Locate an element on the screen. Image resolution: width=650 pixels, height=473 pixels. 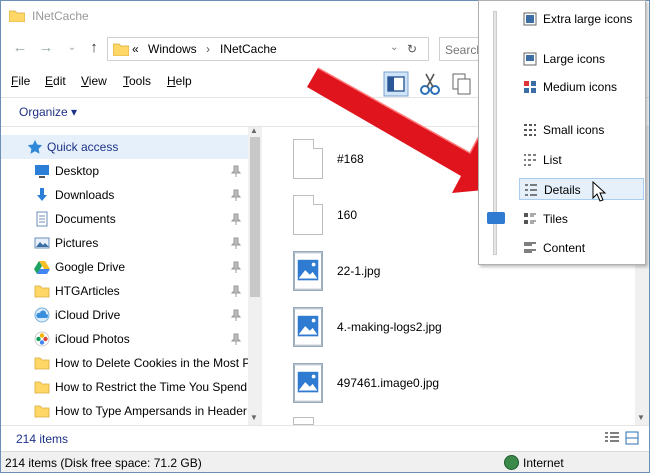
menu-tools: Tools is located at coordinates (137, 81).